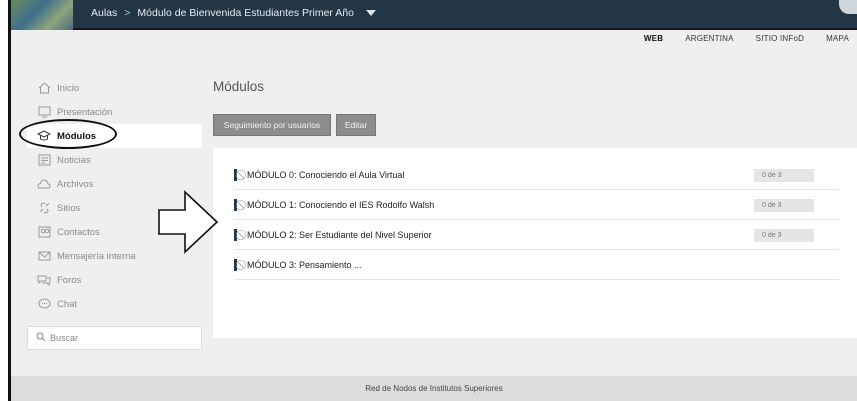 This screenshot has width=857, height=401. I want to click on chat-icon, so click(44, 304).